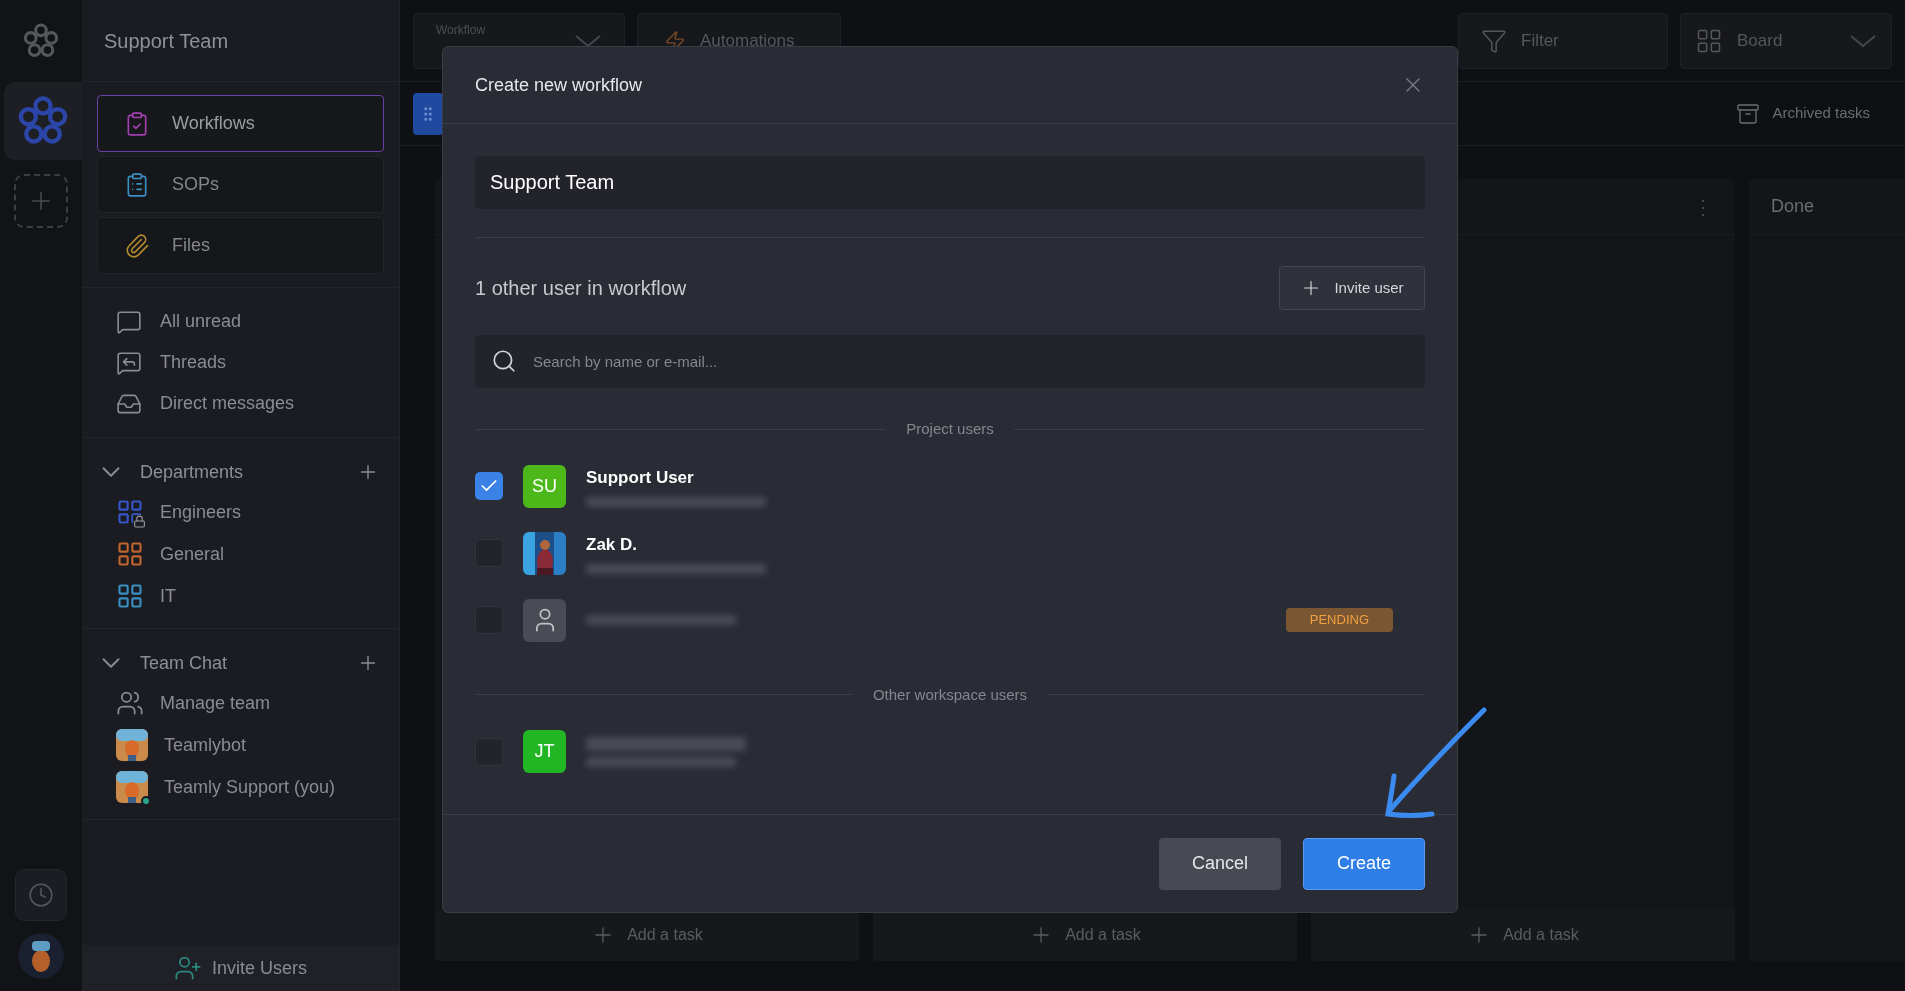  I want to click on user-name: Zak D., so click(612, 545).